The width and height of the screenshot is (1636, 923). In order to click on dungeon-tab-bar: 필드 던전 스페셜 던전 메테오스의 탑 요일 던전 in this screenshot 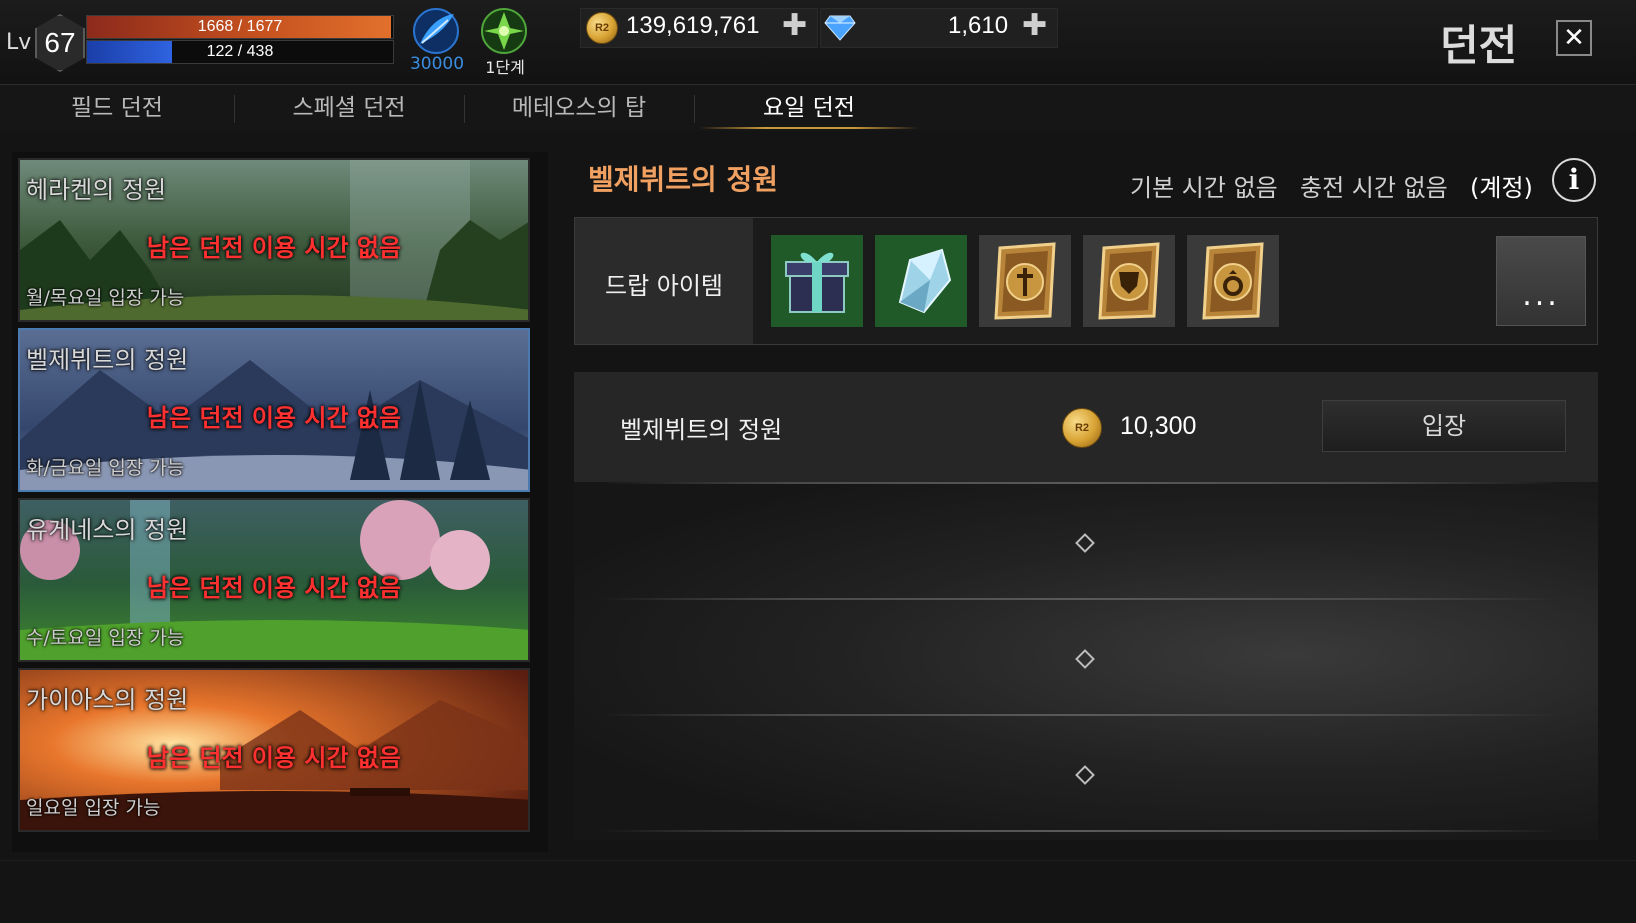, I will do `click(818, 108)`.